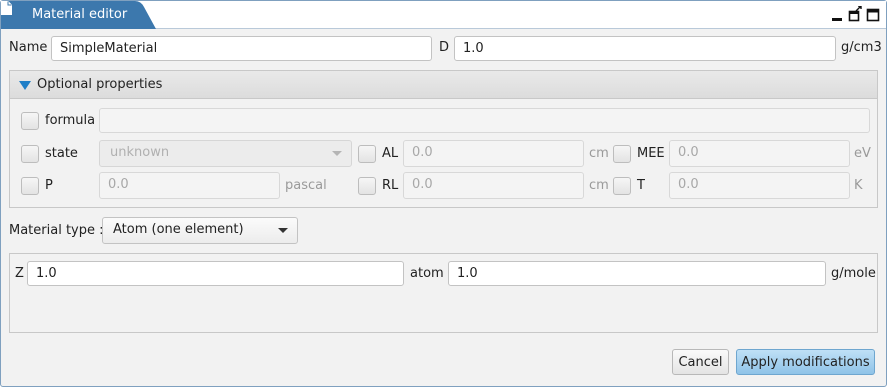 This screenshot has width=887, height=387. Describe the element at coordinates (858, 185) in the screenshot. I see `t-unit: K` at that location.